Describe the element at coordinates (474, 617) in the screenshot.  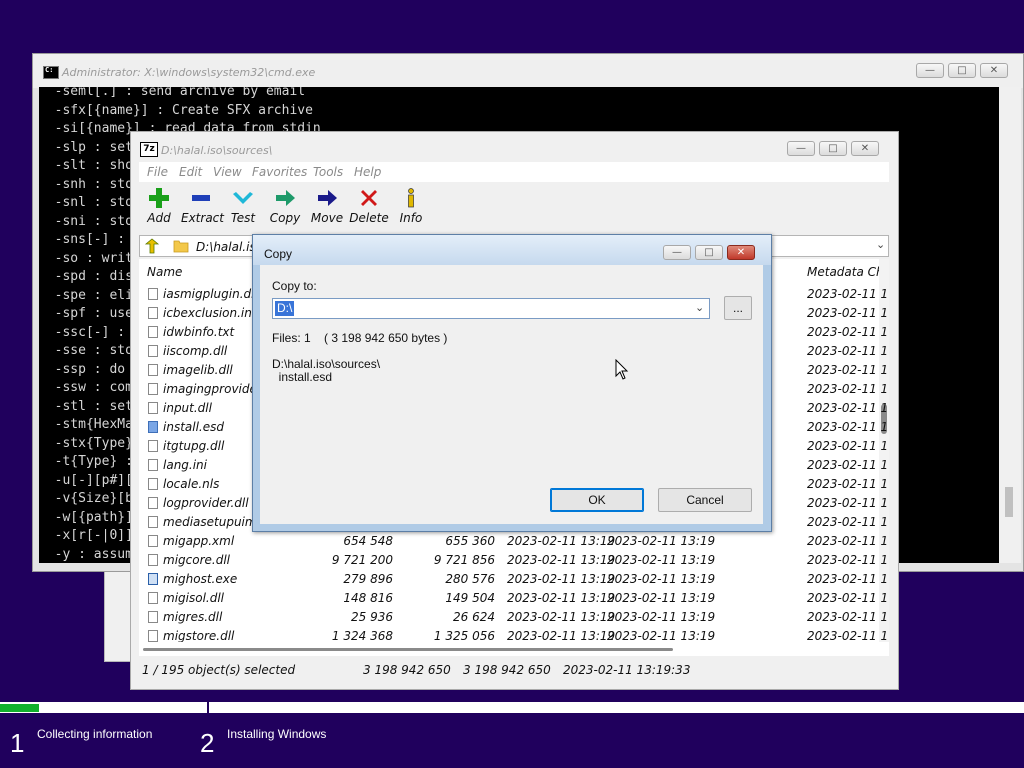
I see `file-packed-size: 26 624` at that location.